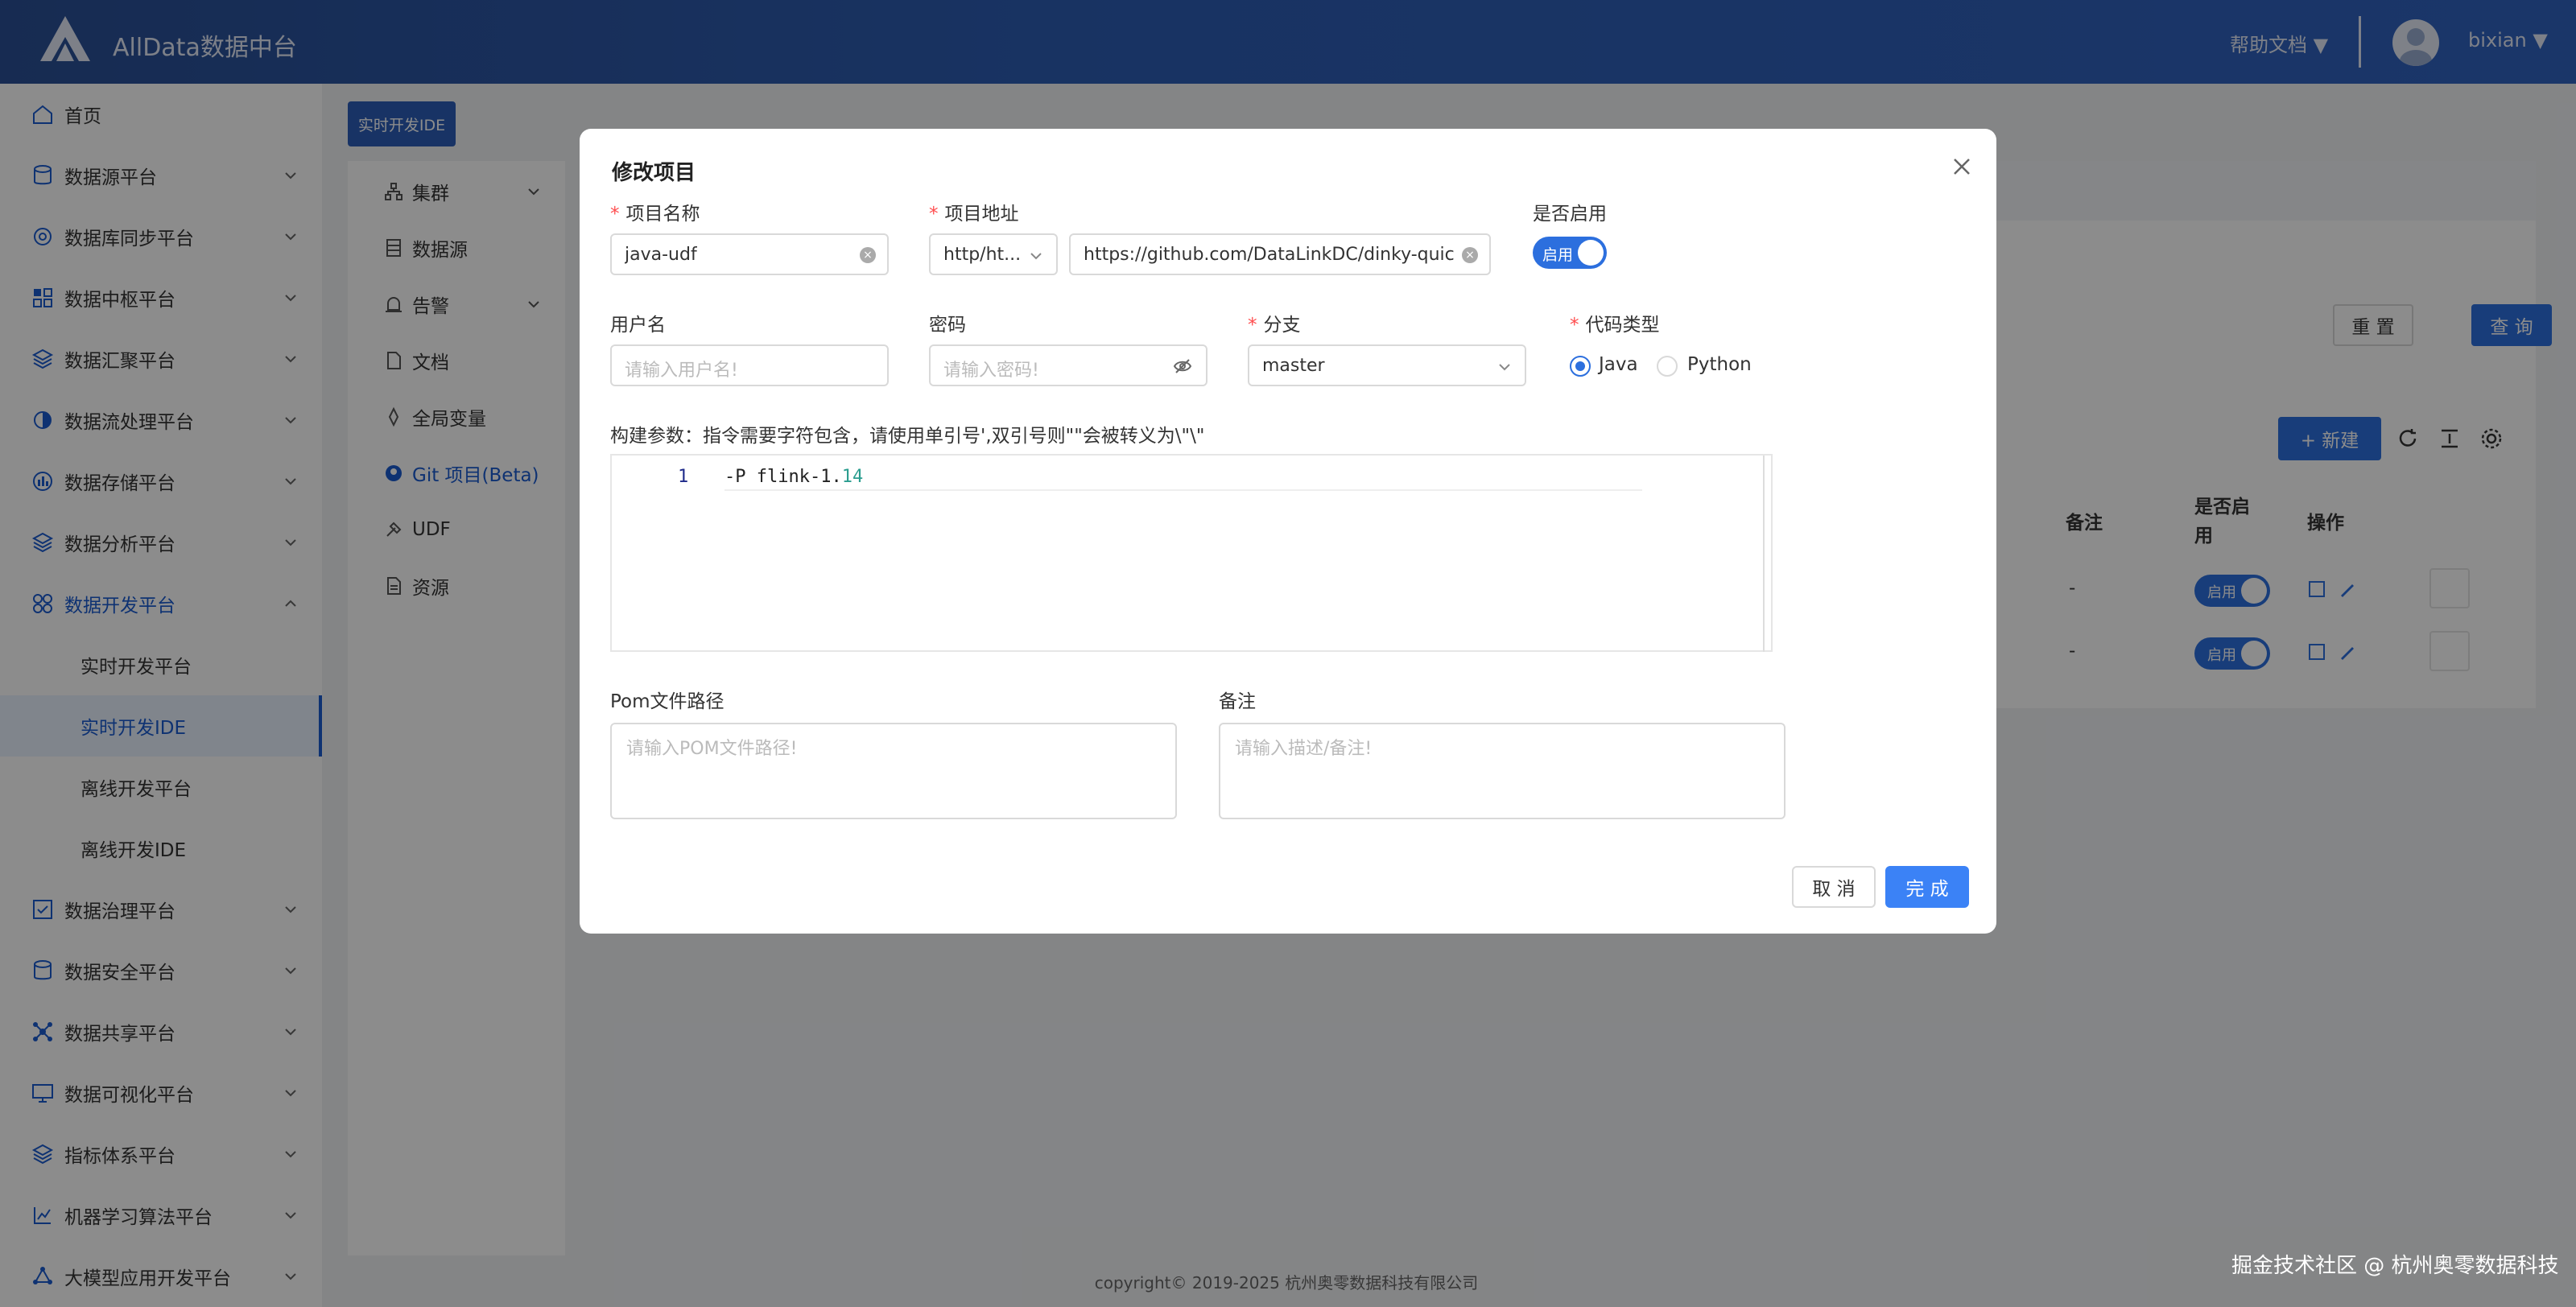 This screenshot has height=1307, width=2576. What do you see at coordinates (667, 701) in the screenshot?
I see `pom-path-label: Pom文件路径` at bounding box center [667, 701].